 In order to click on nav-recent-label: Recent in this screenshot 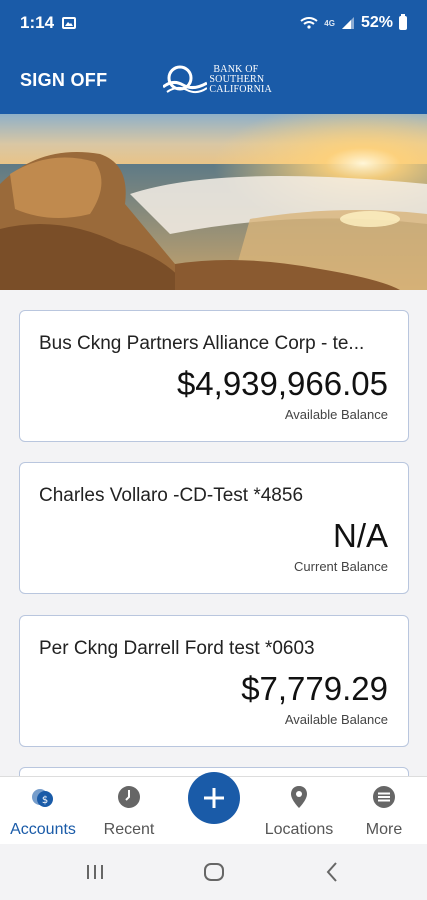, I will do `click(129, 829)`.